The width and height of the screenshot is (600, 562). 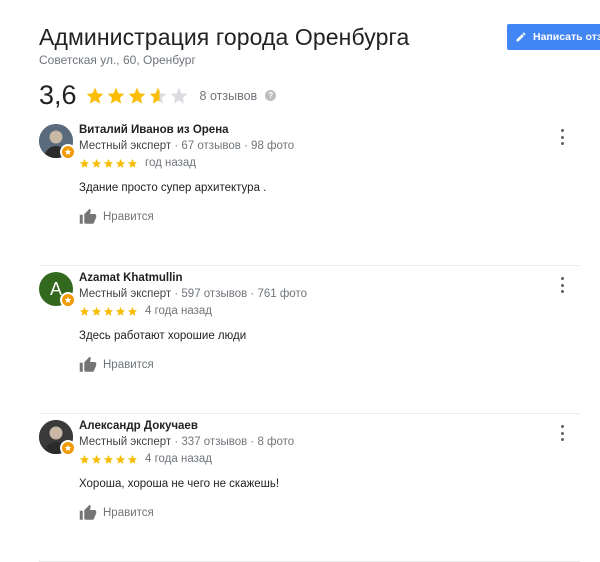 I want to click on average-rating: 3,6, so click(x=58, y=95).